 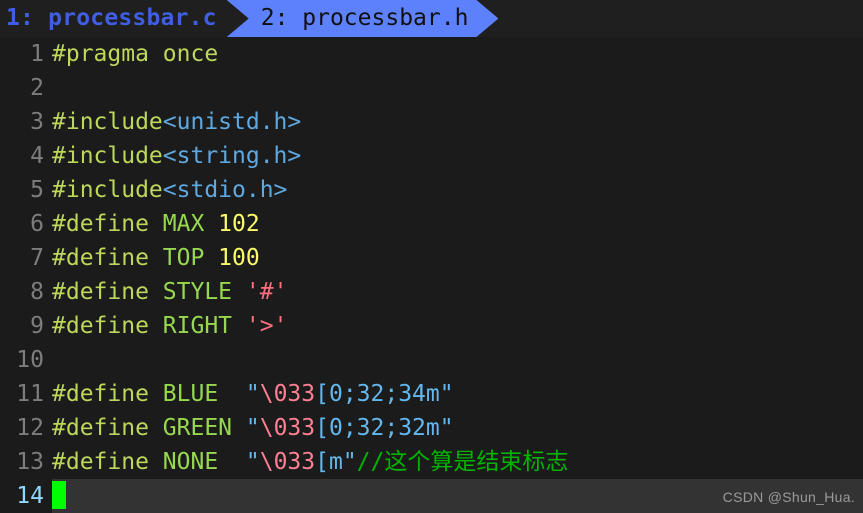 What do you see at coordinates (26, 88) in the screenshot?
I see `line-number: 2` at bounding box center [26, 88].